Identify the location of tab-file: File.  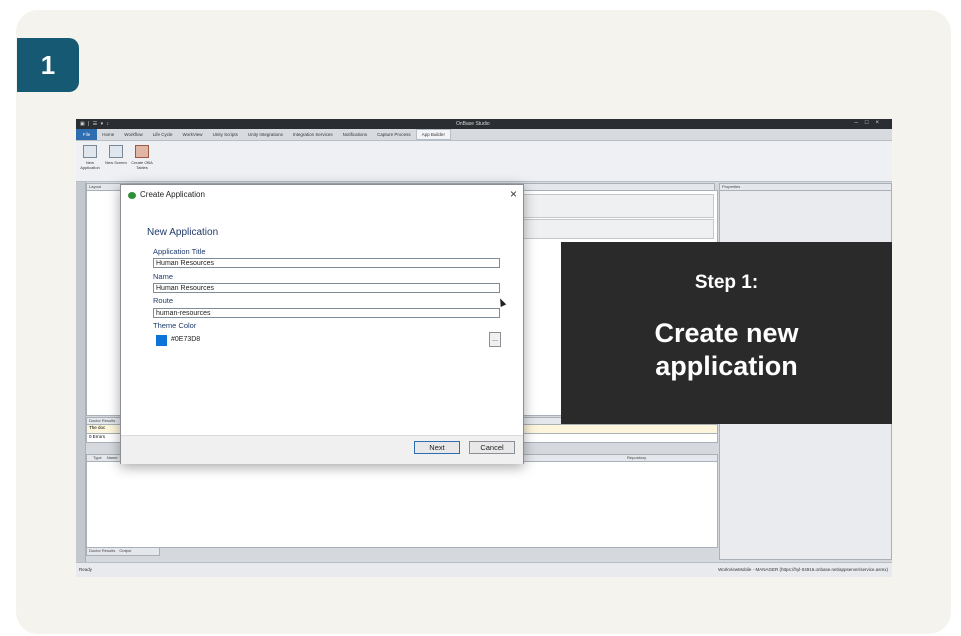
(87, 134).